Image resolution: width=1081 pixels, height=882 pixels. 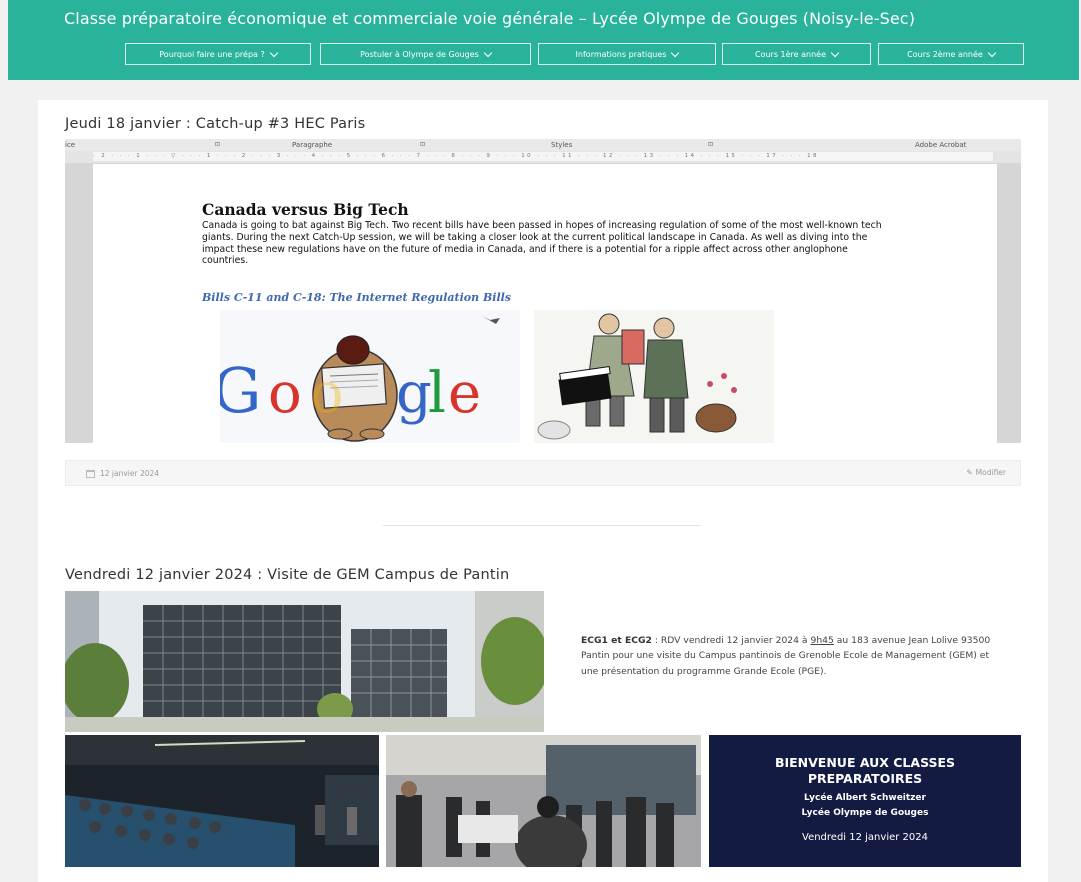 I want to click on campus-building-photo, so click(x=304, y=661).